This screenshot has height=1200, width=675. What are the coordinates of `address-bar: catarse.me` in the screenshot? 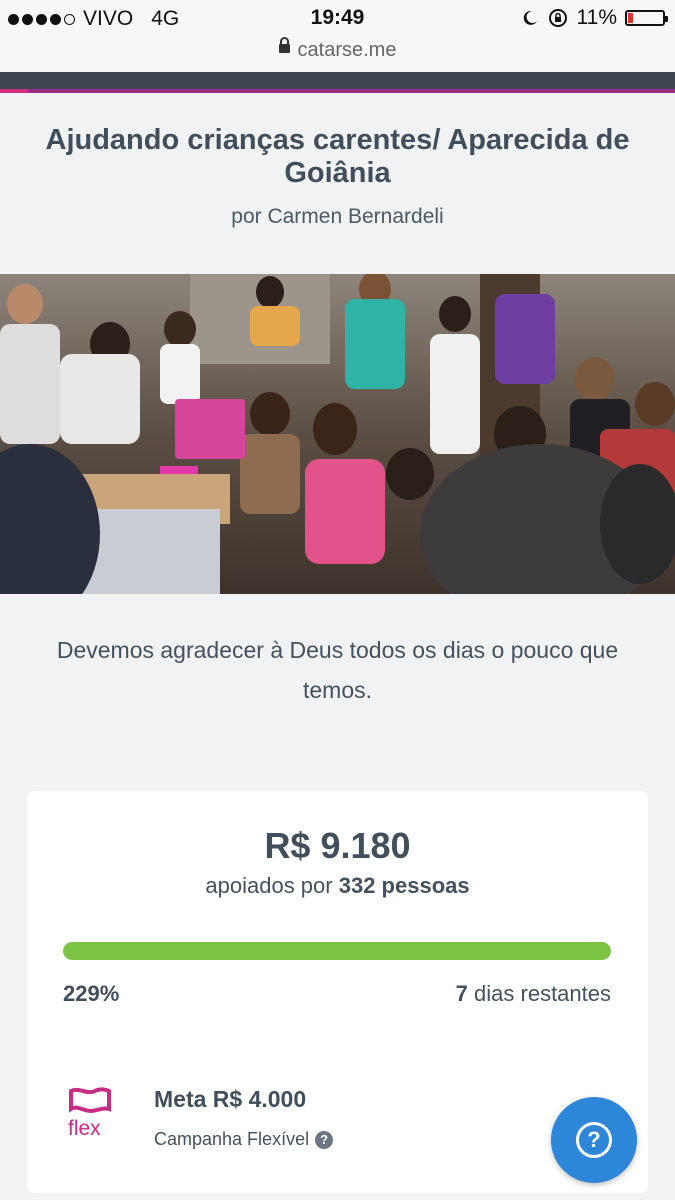 It's located at (337, 54).